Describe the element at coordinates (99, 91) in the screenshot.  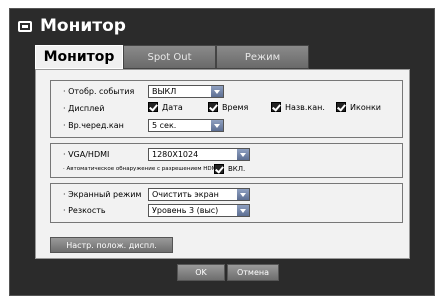
I see `event-display-label: · Отобр. события` at that location.